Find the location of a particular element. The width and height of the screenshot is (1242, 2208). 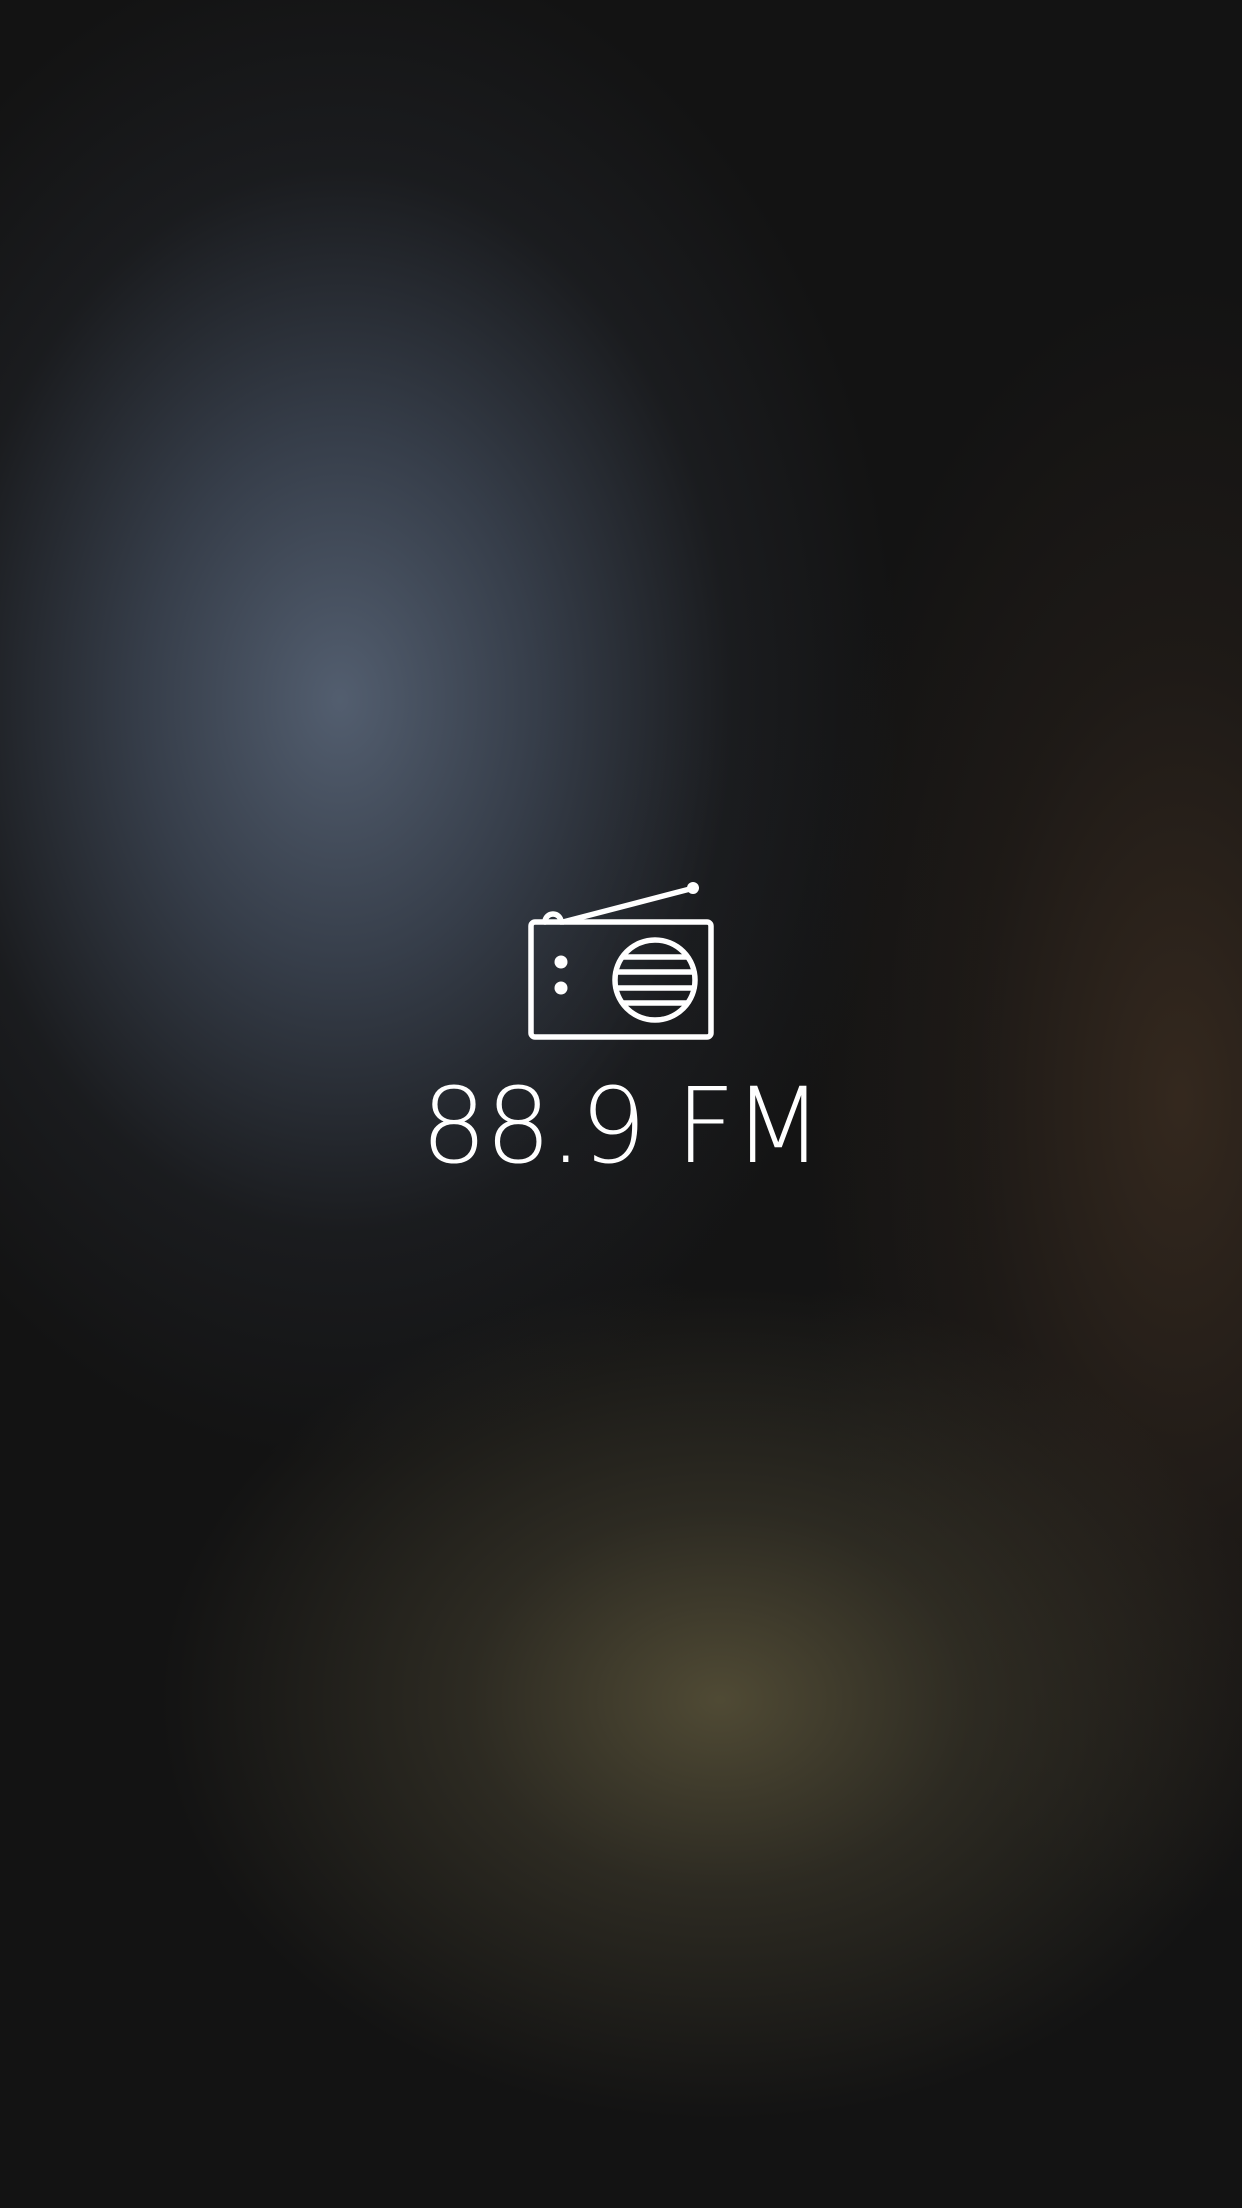

radio-icon is located at coordinates (621, 961).